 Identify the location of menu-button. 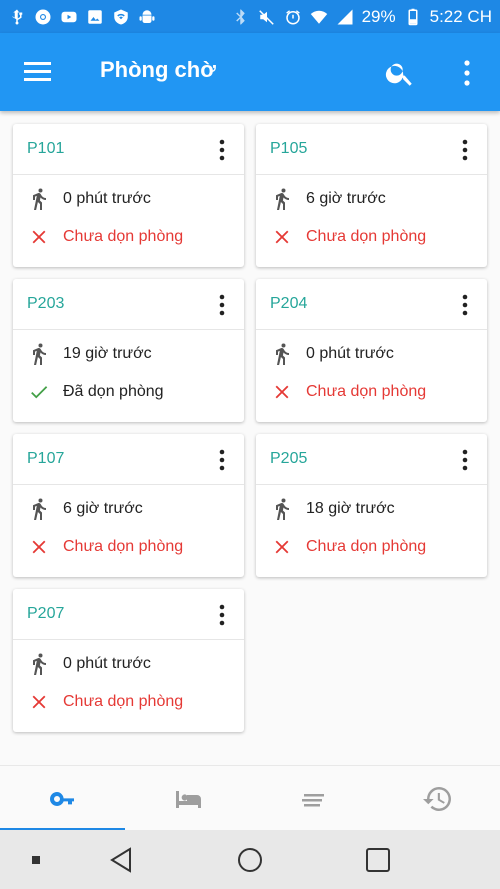
(38, 72).